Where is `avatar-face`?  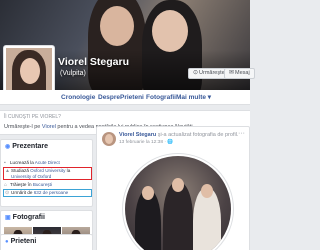
avatar-face is located at coordinates (30, 71).